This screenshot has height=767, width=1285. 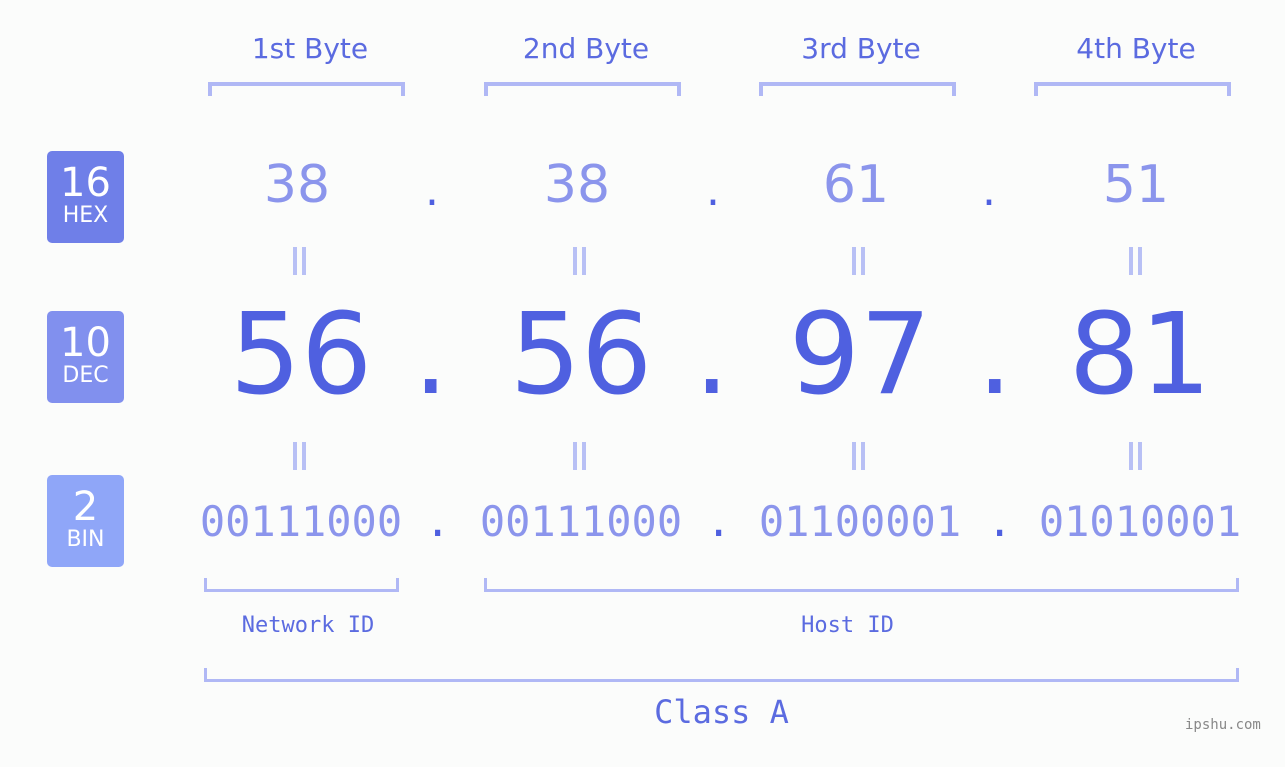 What do you see at coordinates (301, 521) in the screenshot?
I see `bin-value-1: 00111000` at bounding box center [301, 521].